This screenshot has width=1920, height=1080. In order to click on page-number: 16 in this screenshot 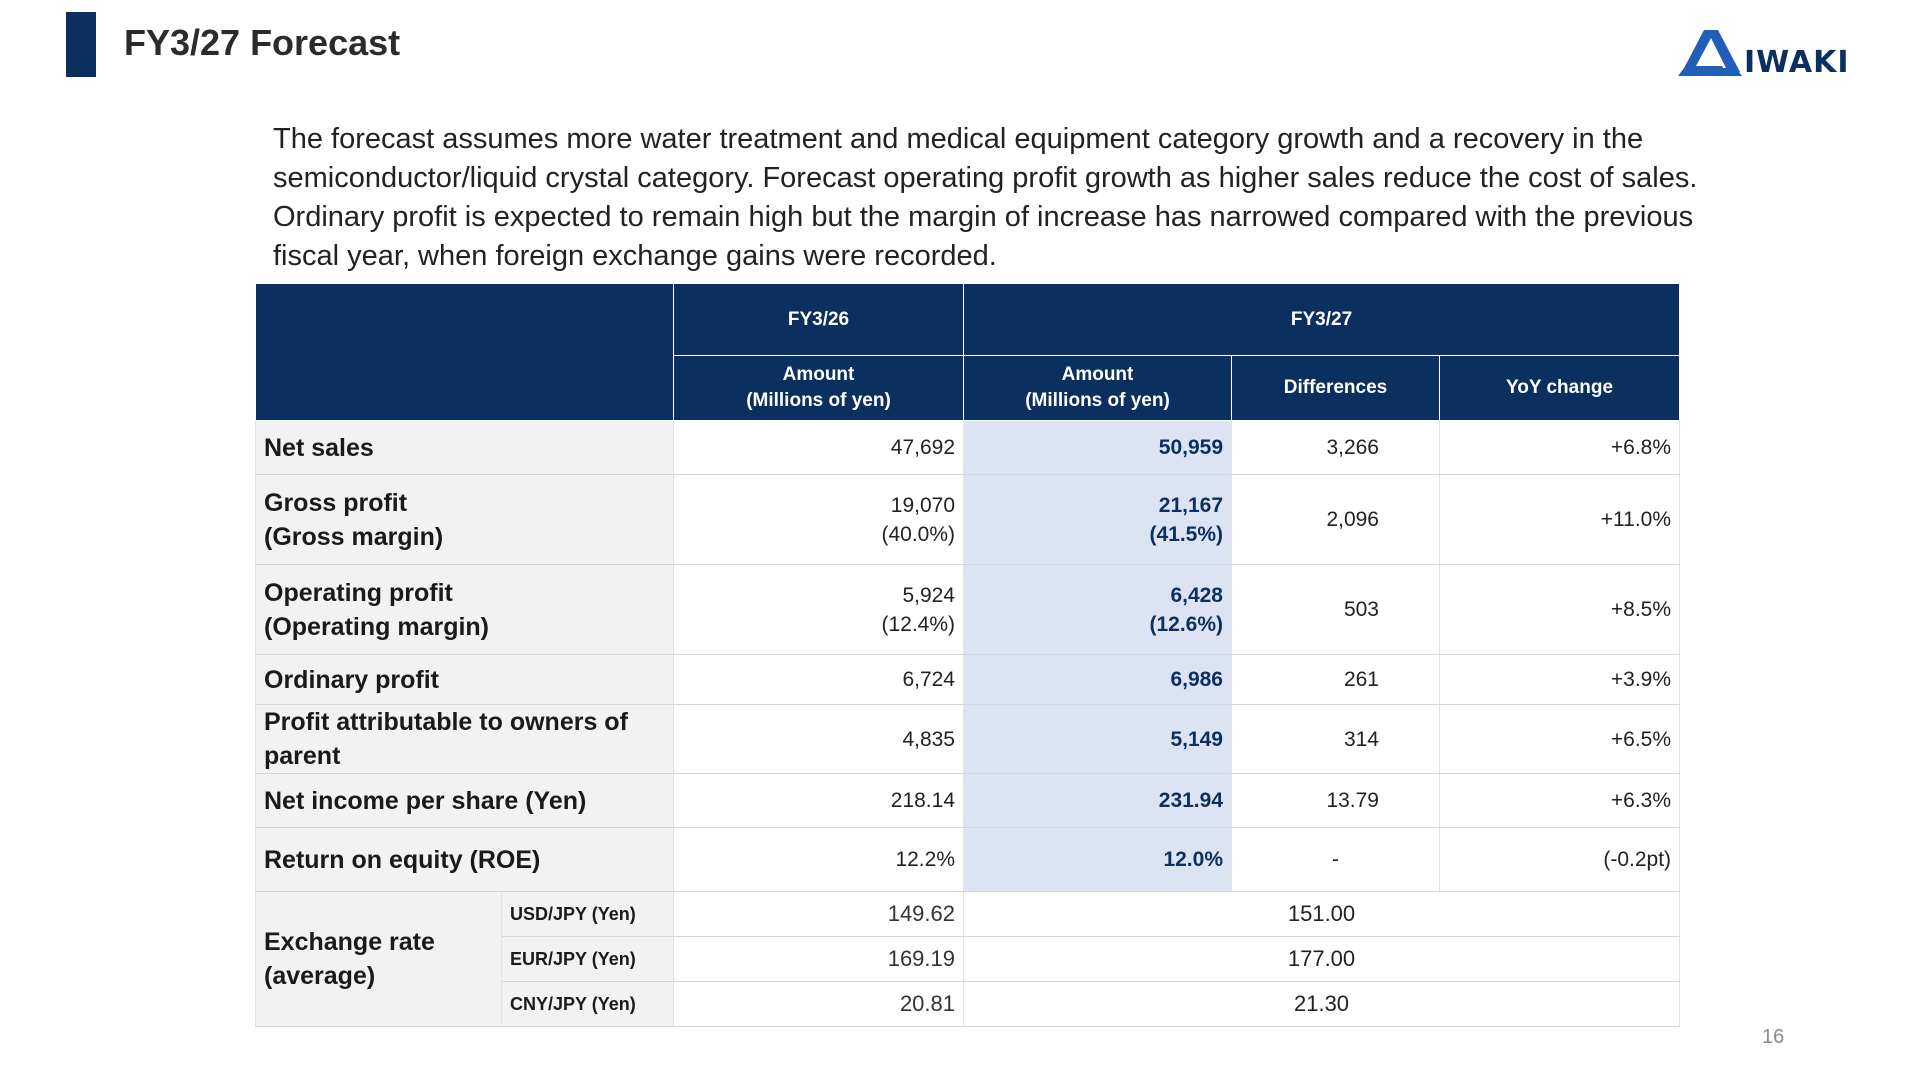, I will do `click(1773, 1037)`.